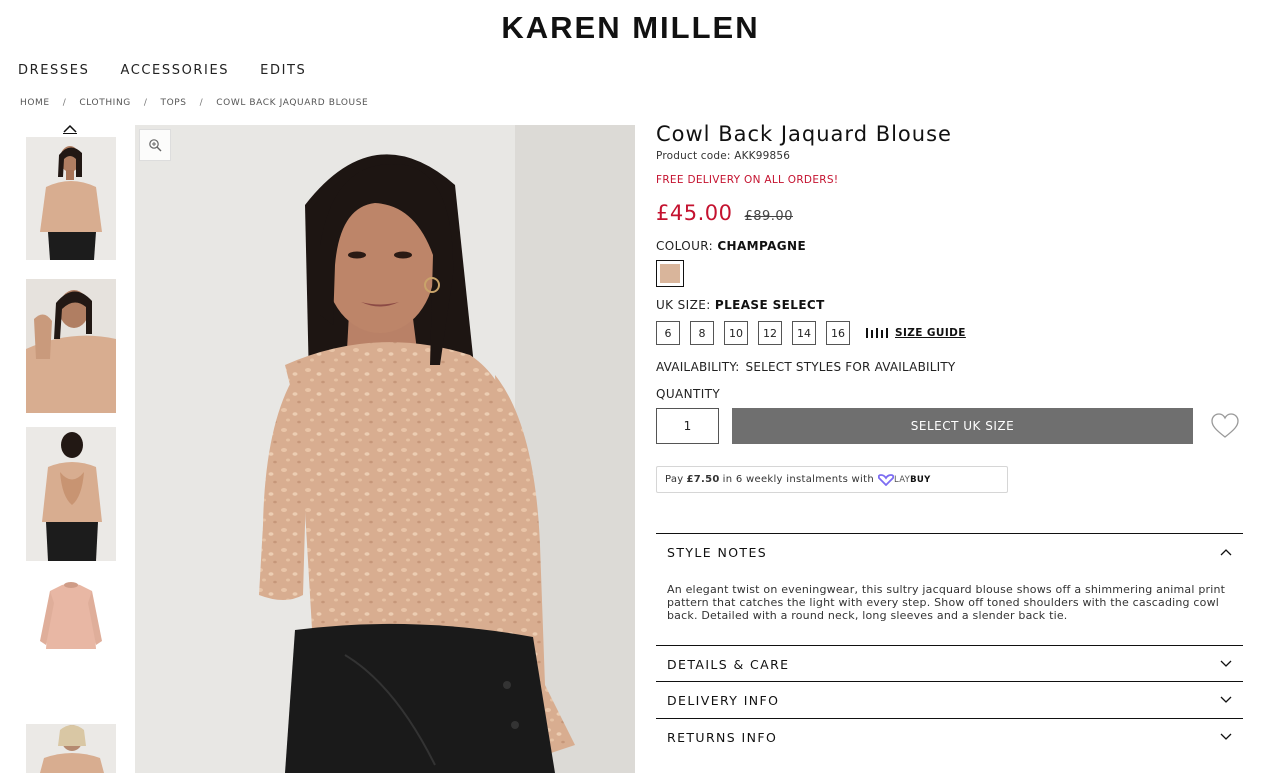 This screenshot has height=773, width=1261. I want to click on original-price: £89.00, so click(768, 216).